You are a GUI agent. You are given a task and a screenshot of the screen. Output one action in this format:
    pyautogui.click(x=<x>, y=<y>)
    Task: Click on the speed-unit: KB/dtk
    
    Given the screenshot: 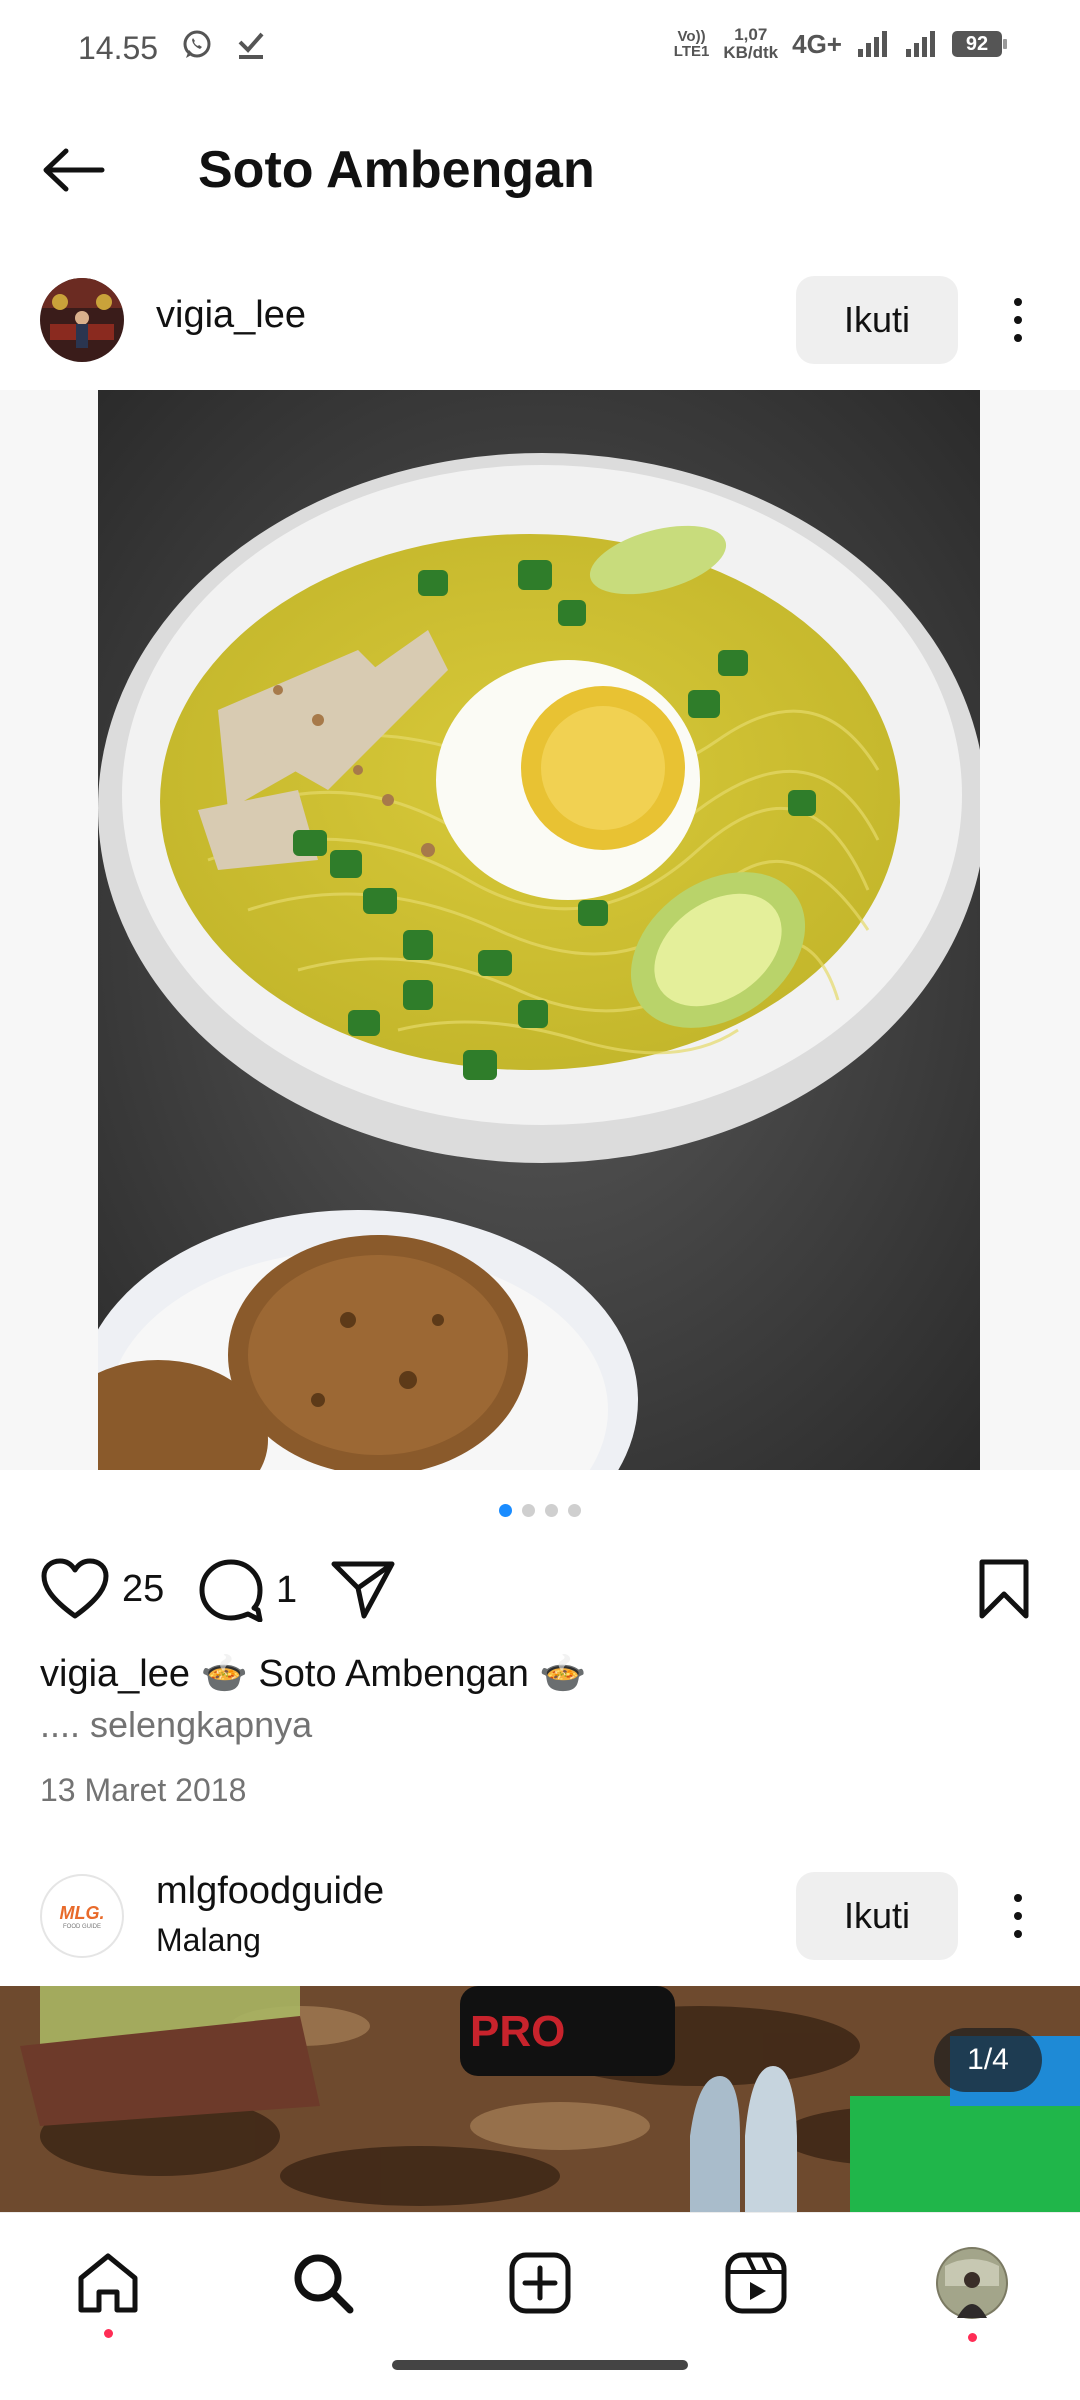 What is the action you would take?
    pyautogui.click(x=751, y=52)
    